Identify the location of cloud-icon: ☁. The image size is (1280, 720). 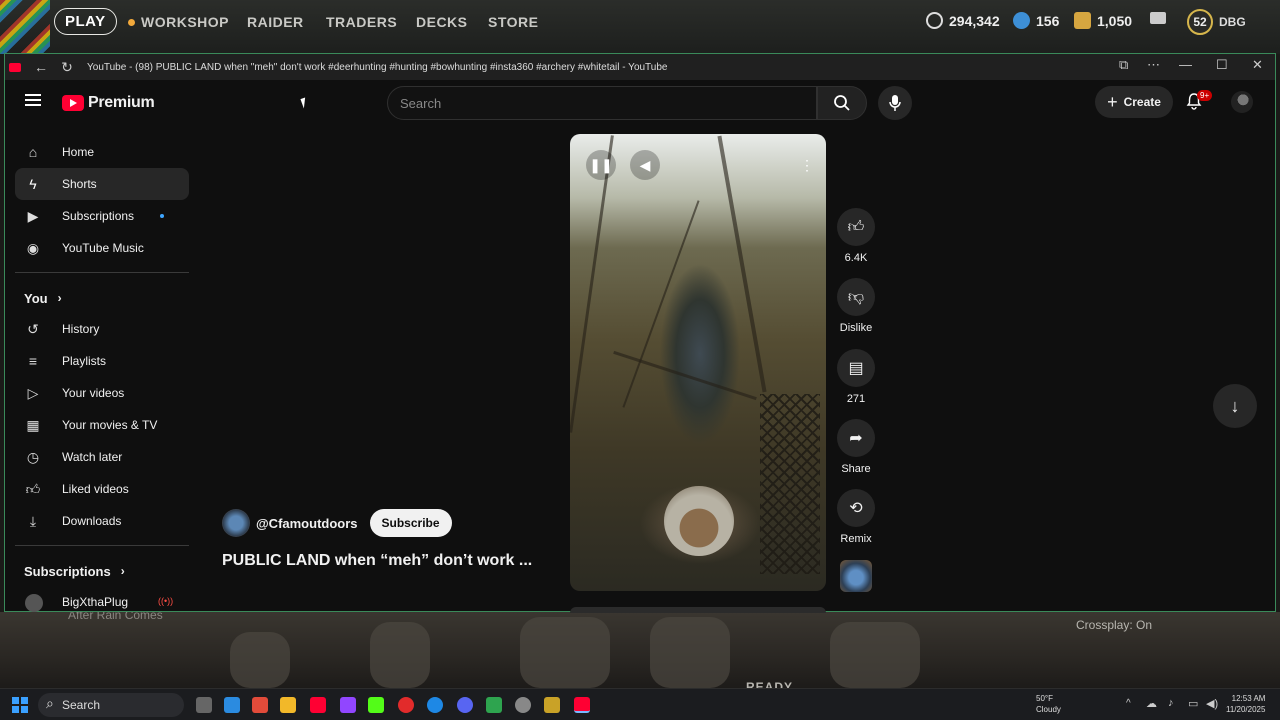
(1151, 703).